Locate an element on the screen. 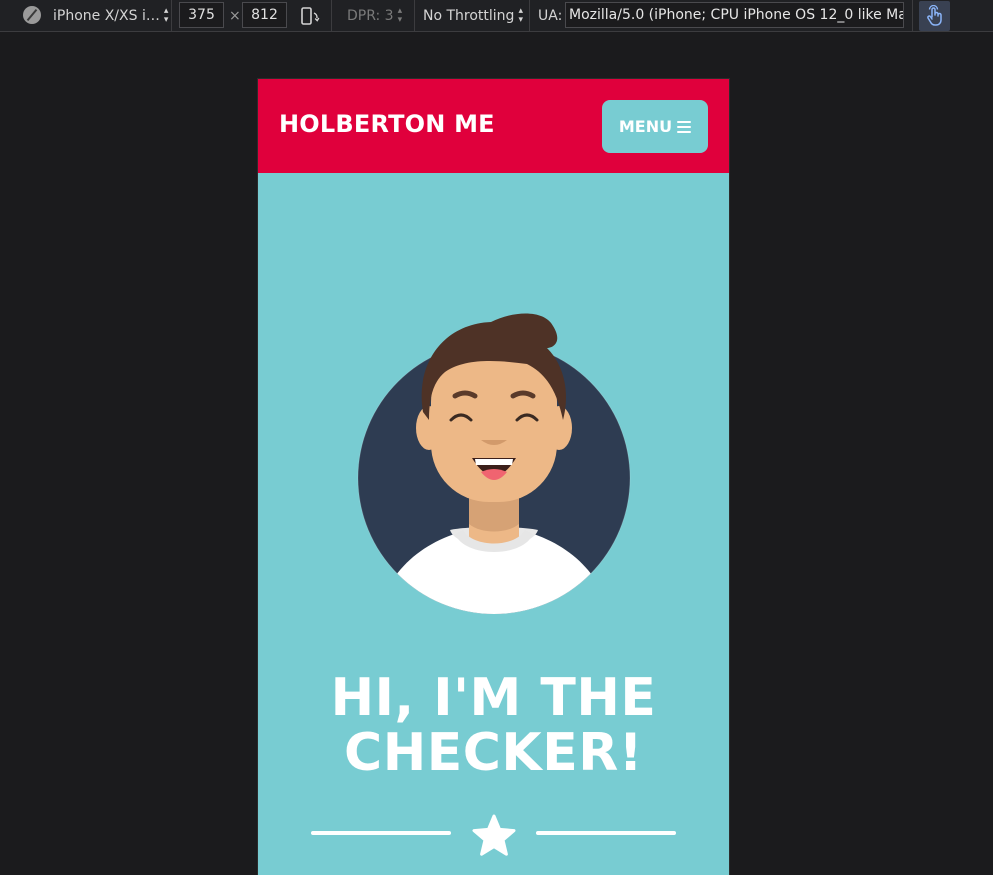  touch-icon is located at coordinates (934, 15).